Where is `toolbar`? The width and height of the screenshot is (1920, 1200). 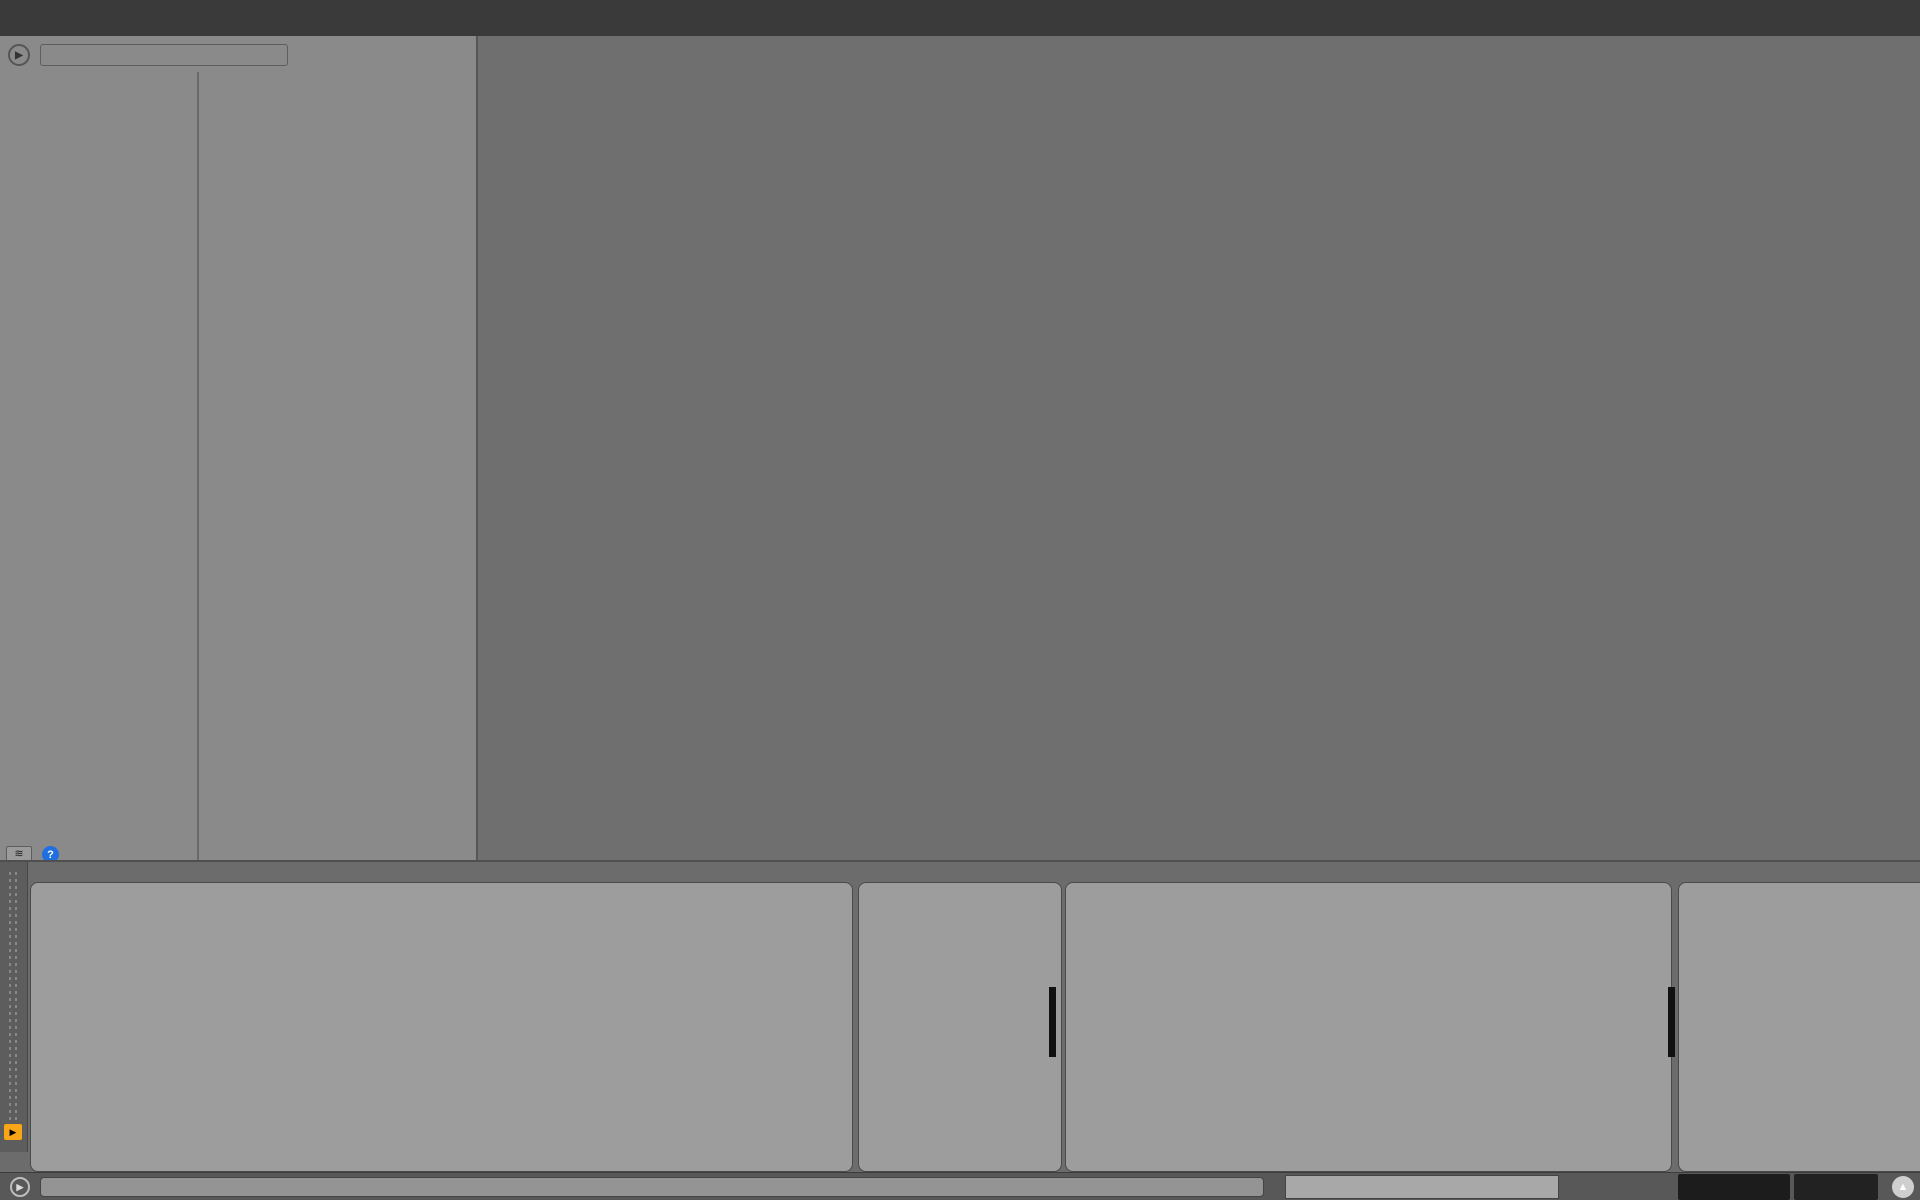 toolbar is located at coordinates (960, 18).